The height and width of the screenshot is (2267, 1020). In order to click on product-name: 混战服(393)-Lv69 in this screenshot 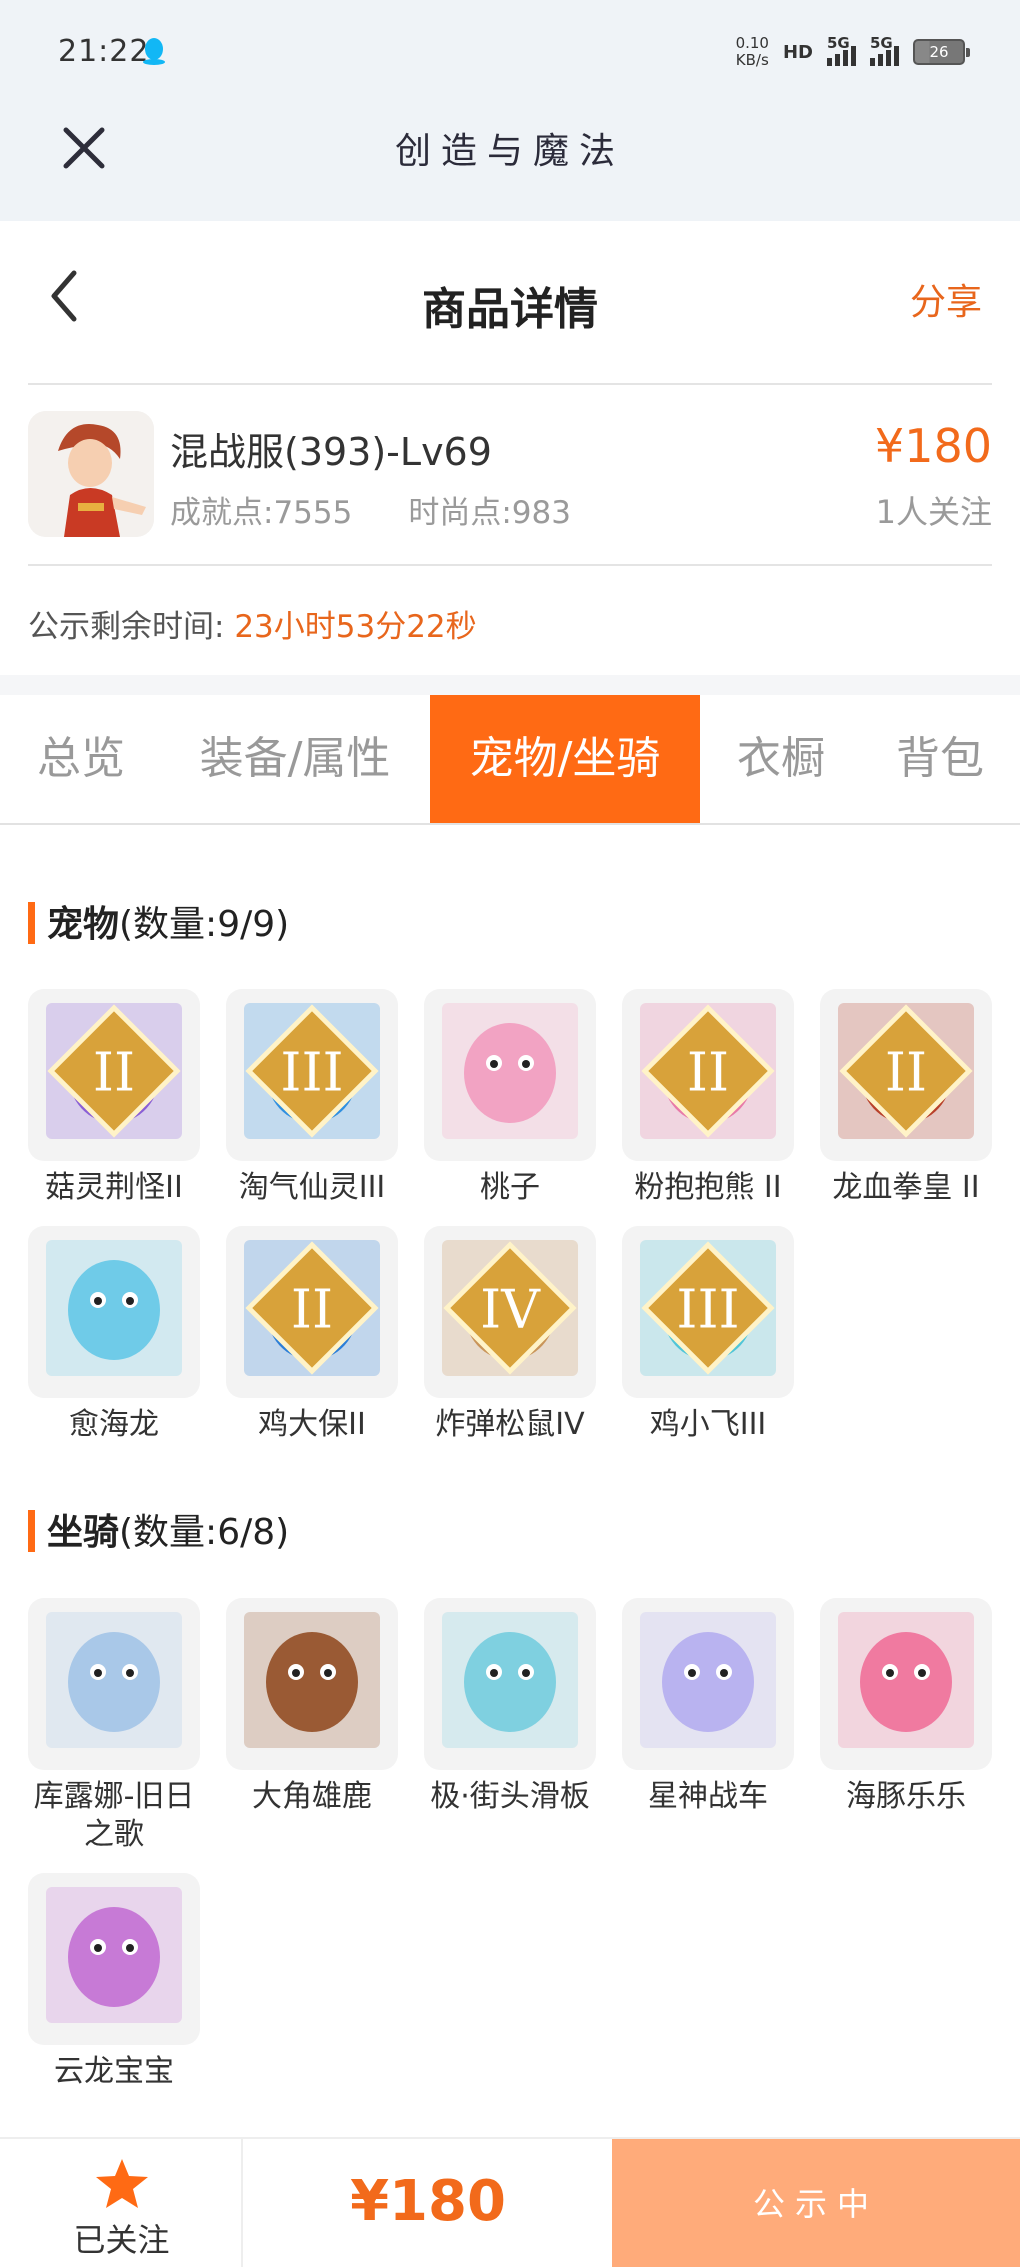, I will do `click(331, 452)`.